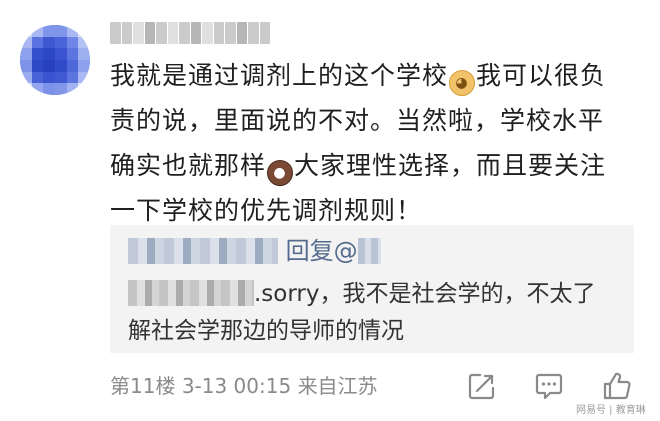  Describe the element at coordinates (280, 173) in the screenshot. I see `shocked-emoji-icon: ●` at that location.